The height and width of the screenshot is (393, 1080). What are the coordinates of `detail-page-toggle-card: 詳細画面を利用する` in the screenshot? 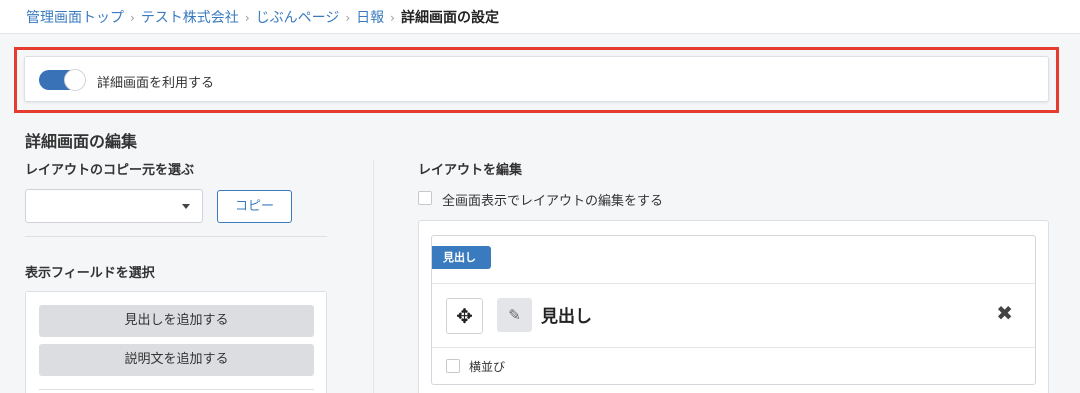 It's located at (536, 79).